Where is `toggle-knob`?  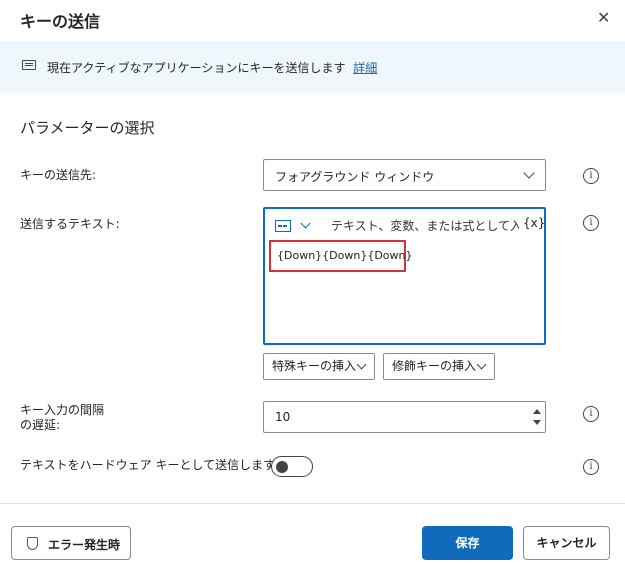
toggle-knob is located at coordinates (282, 467).